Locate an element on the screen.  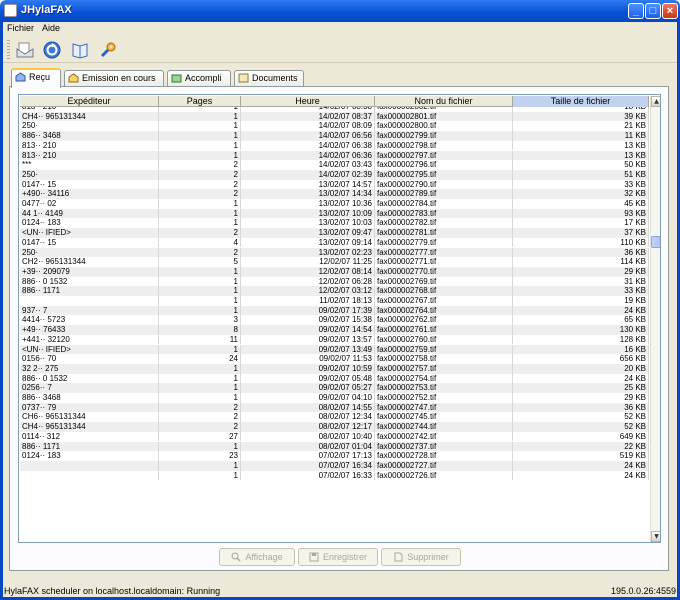
scroll-up-arrow: ▲ is located at coordinates (655, 101).